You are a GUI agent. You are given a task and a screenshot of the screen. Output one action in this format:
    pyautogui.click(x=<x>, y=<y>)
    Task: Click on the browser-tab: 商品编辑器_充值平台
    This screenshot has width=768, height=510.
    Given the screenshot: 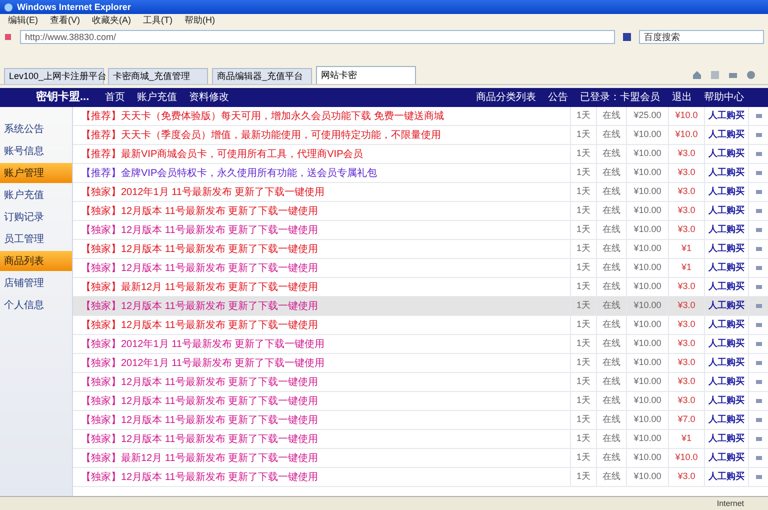 What is the action you would take?
    pyautogui.click(x=262, y=76)
    